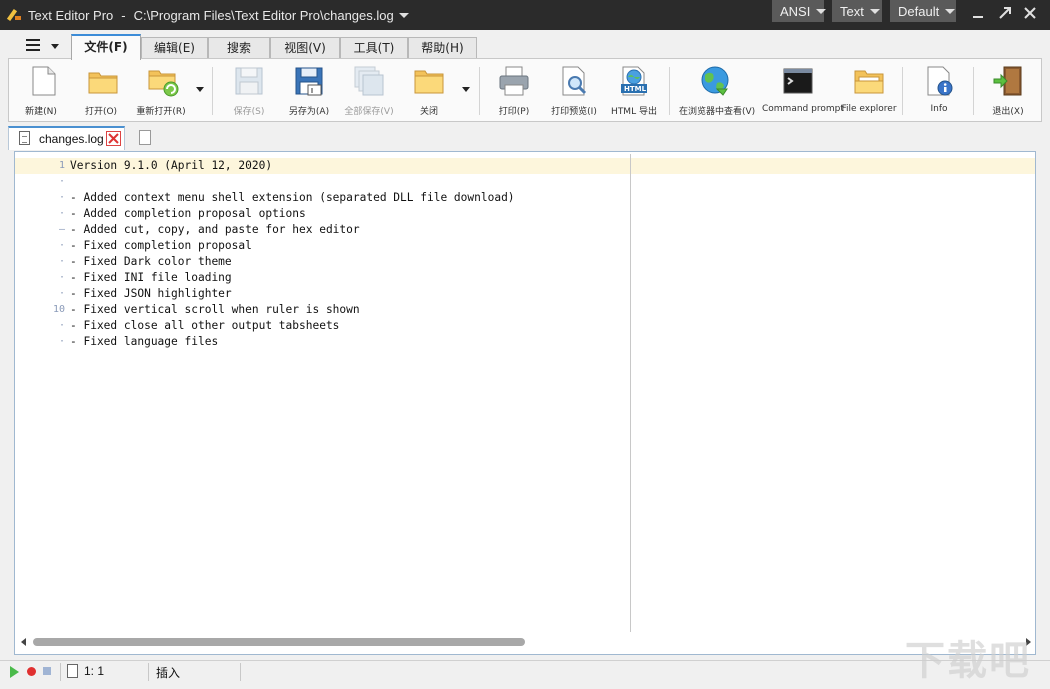 The height and width of the screenshot is (689, 1050). I want to click on new-tab-icon, so click(145, 137).